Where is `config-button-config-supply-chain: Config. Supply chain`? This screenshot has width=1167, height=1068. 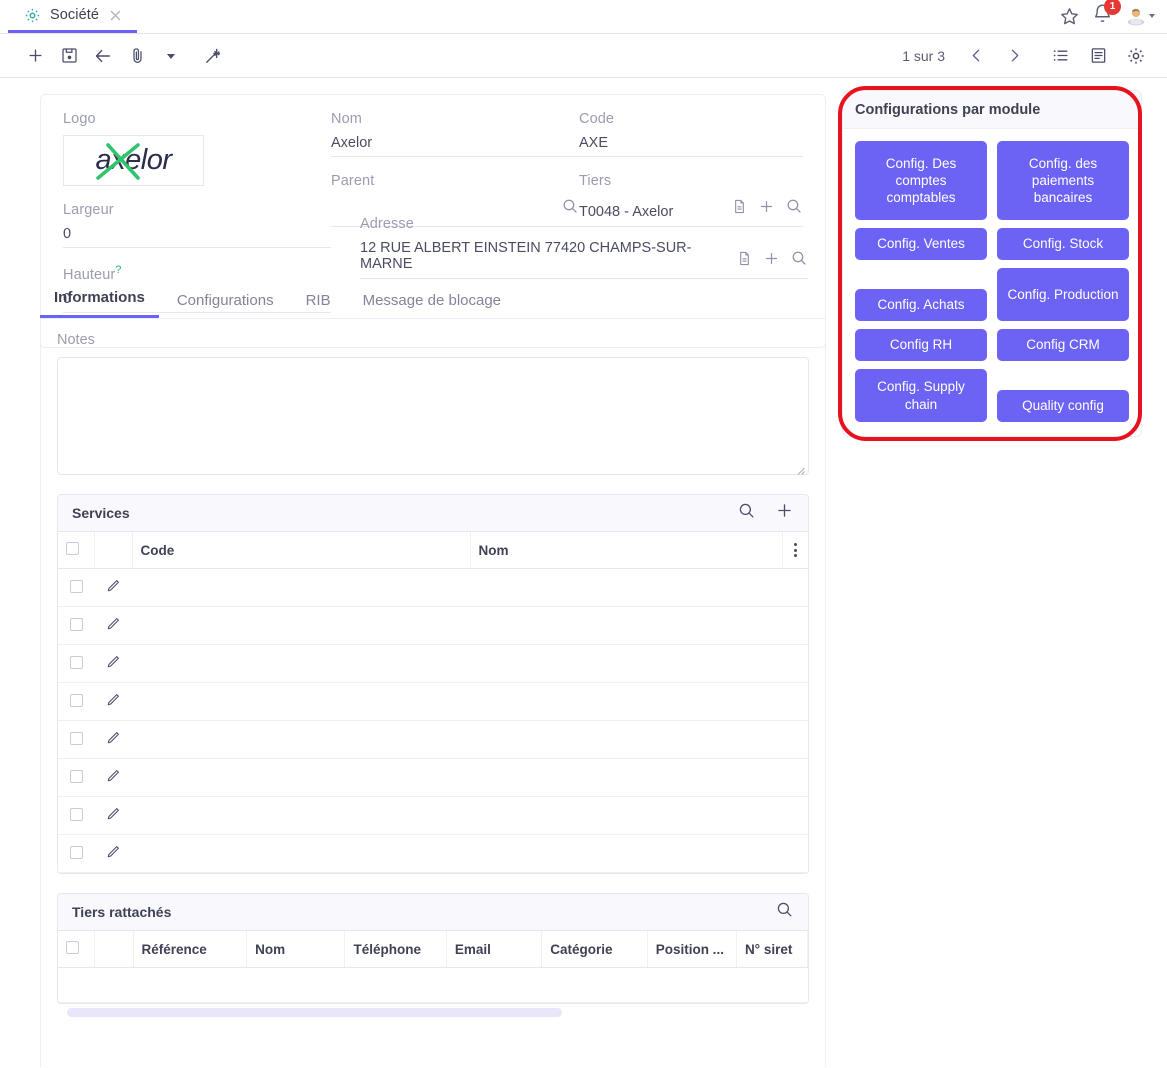
config-button-config-supply-chain: Config. Supply chain is located at coordinates (921, 395).